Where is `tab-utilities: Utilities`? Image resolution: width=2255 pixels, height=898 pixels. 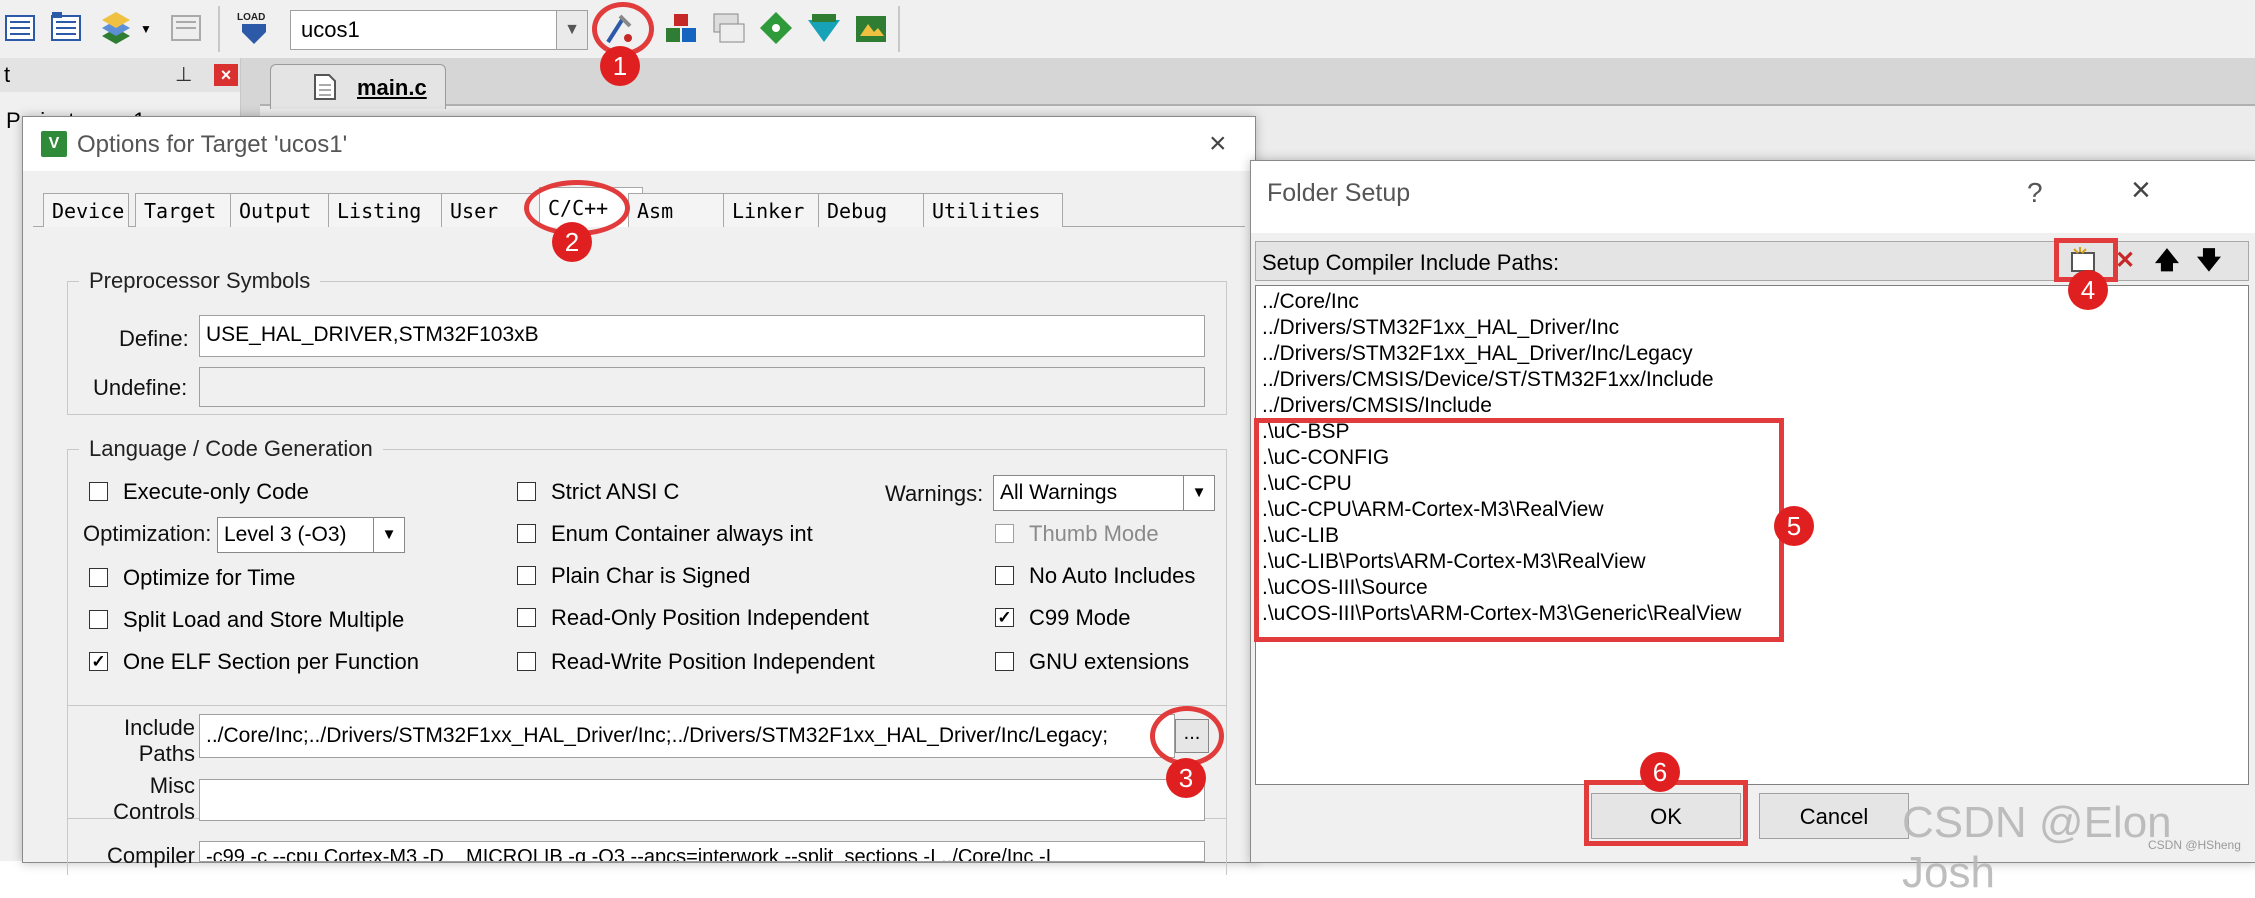
tab-utilities: Utilities is located at coordinates (993, 210).